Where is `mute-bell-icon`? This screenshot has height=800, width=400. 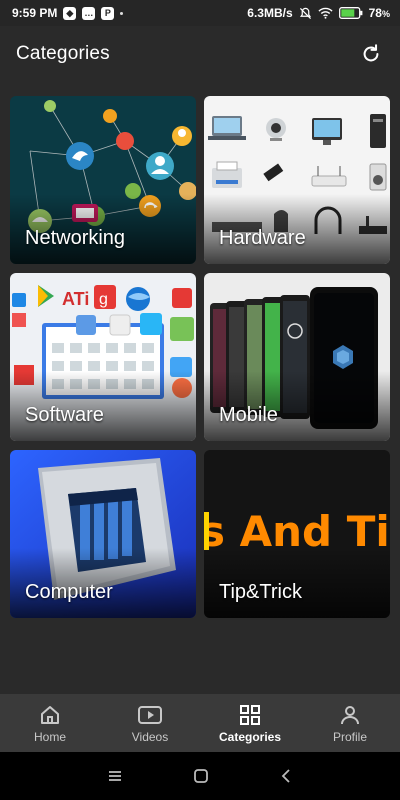
mute-bell-icon is located at coordinates (305, 13).